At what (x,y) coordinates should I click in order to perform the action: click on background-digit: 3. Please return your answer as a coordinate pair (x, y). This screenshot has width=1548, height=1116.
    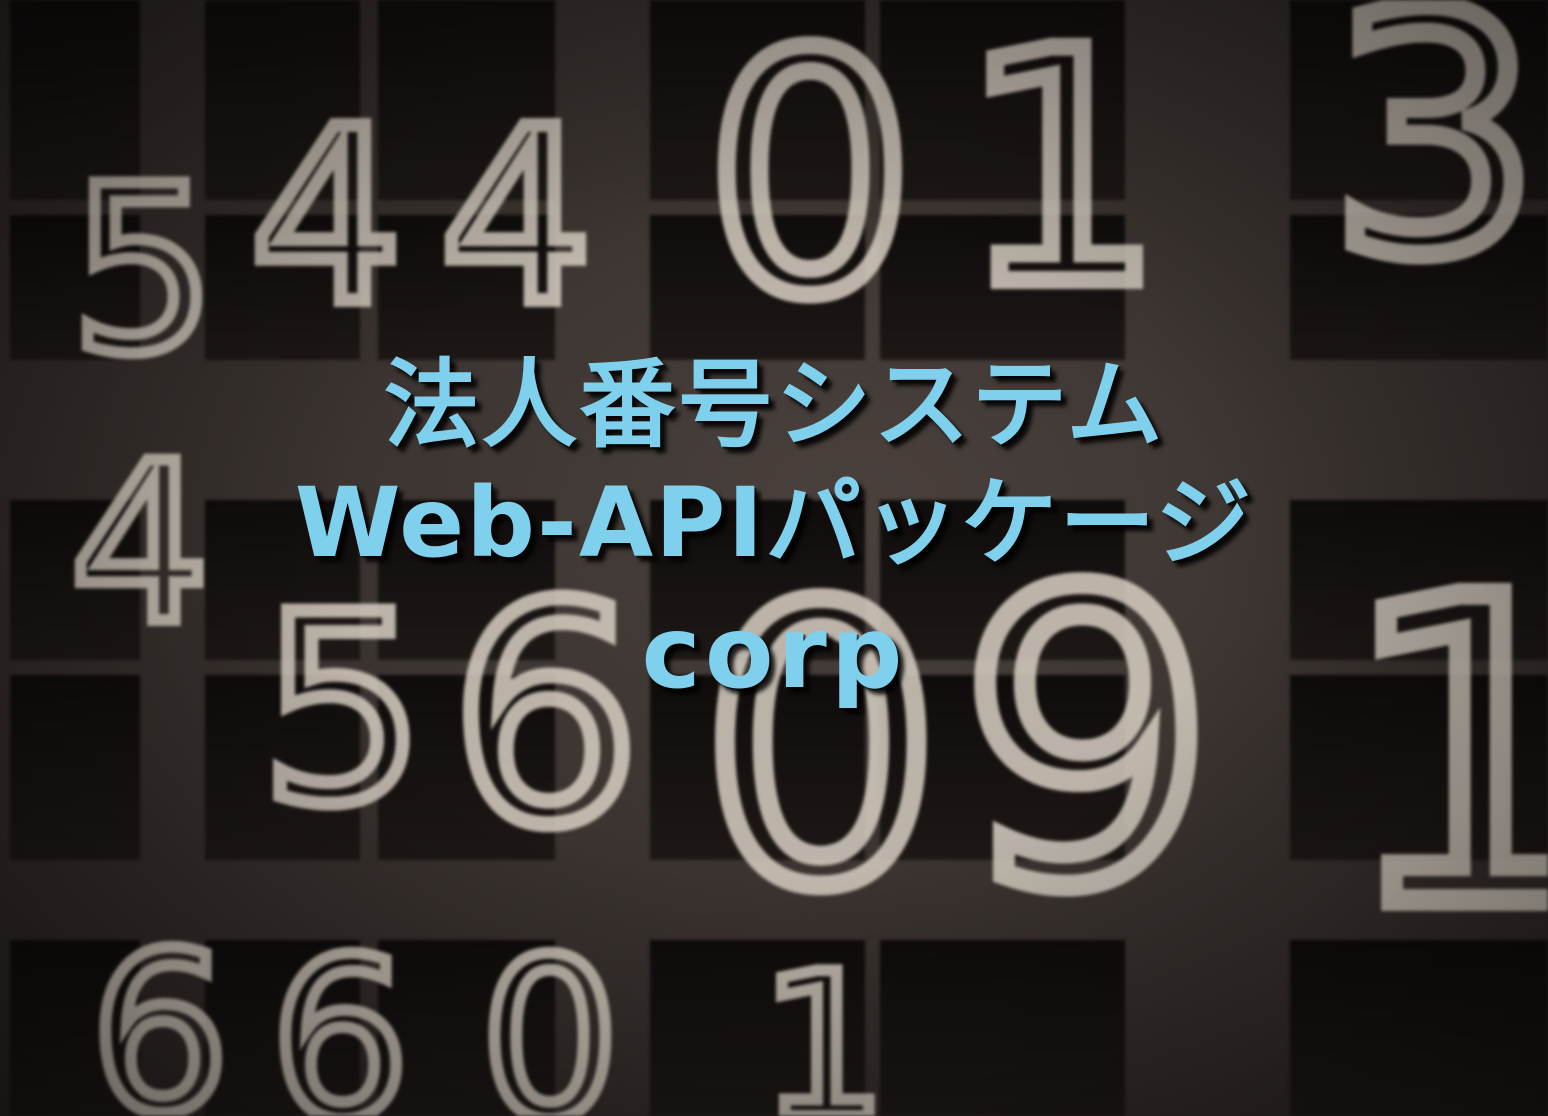
    Looking at the image, I should click on (1435, 164).